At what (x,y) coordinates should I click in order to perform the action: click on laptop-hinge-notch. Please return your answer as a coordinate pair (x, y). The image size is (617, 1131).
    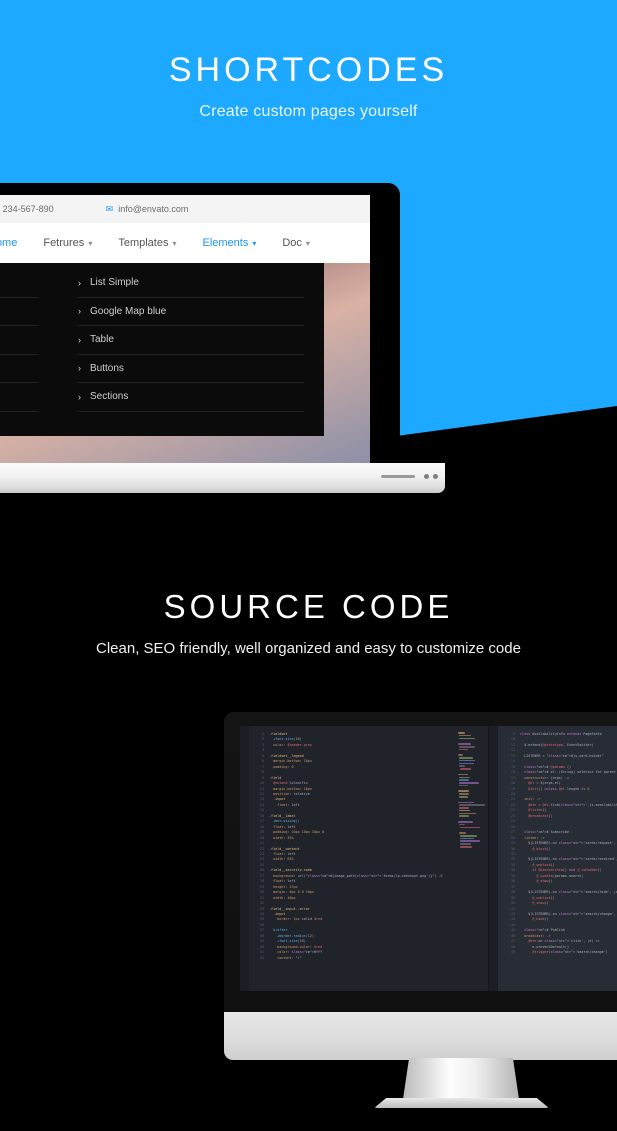
    Looking at the image, I should click on (398, 476).